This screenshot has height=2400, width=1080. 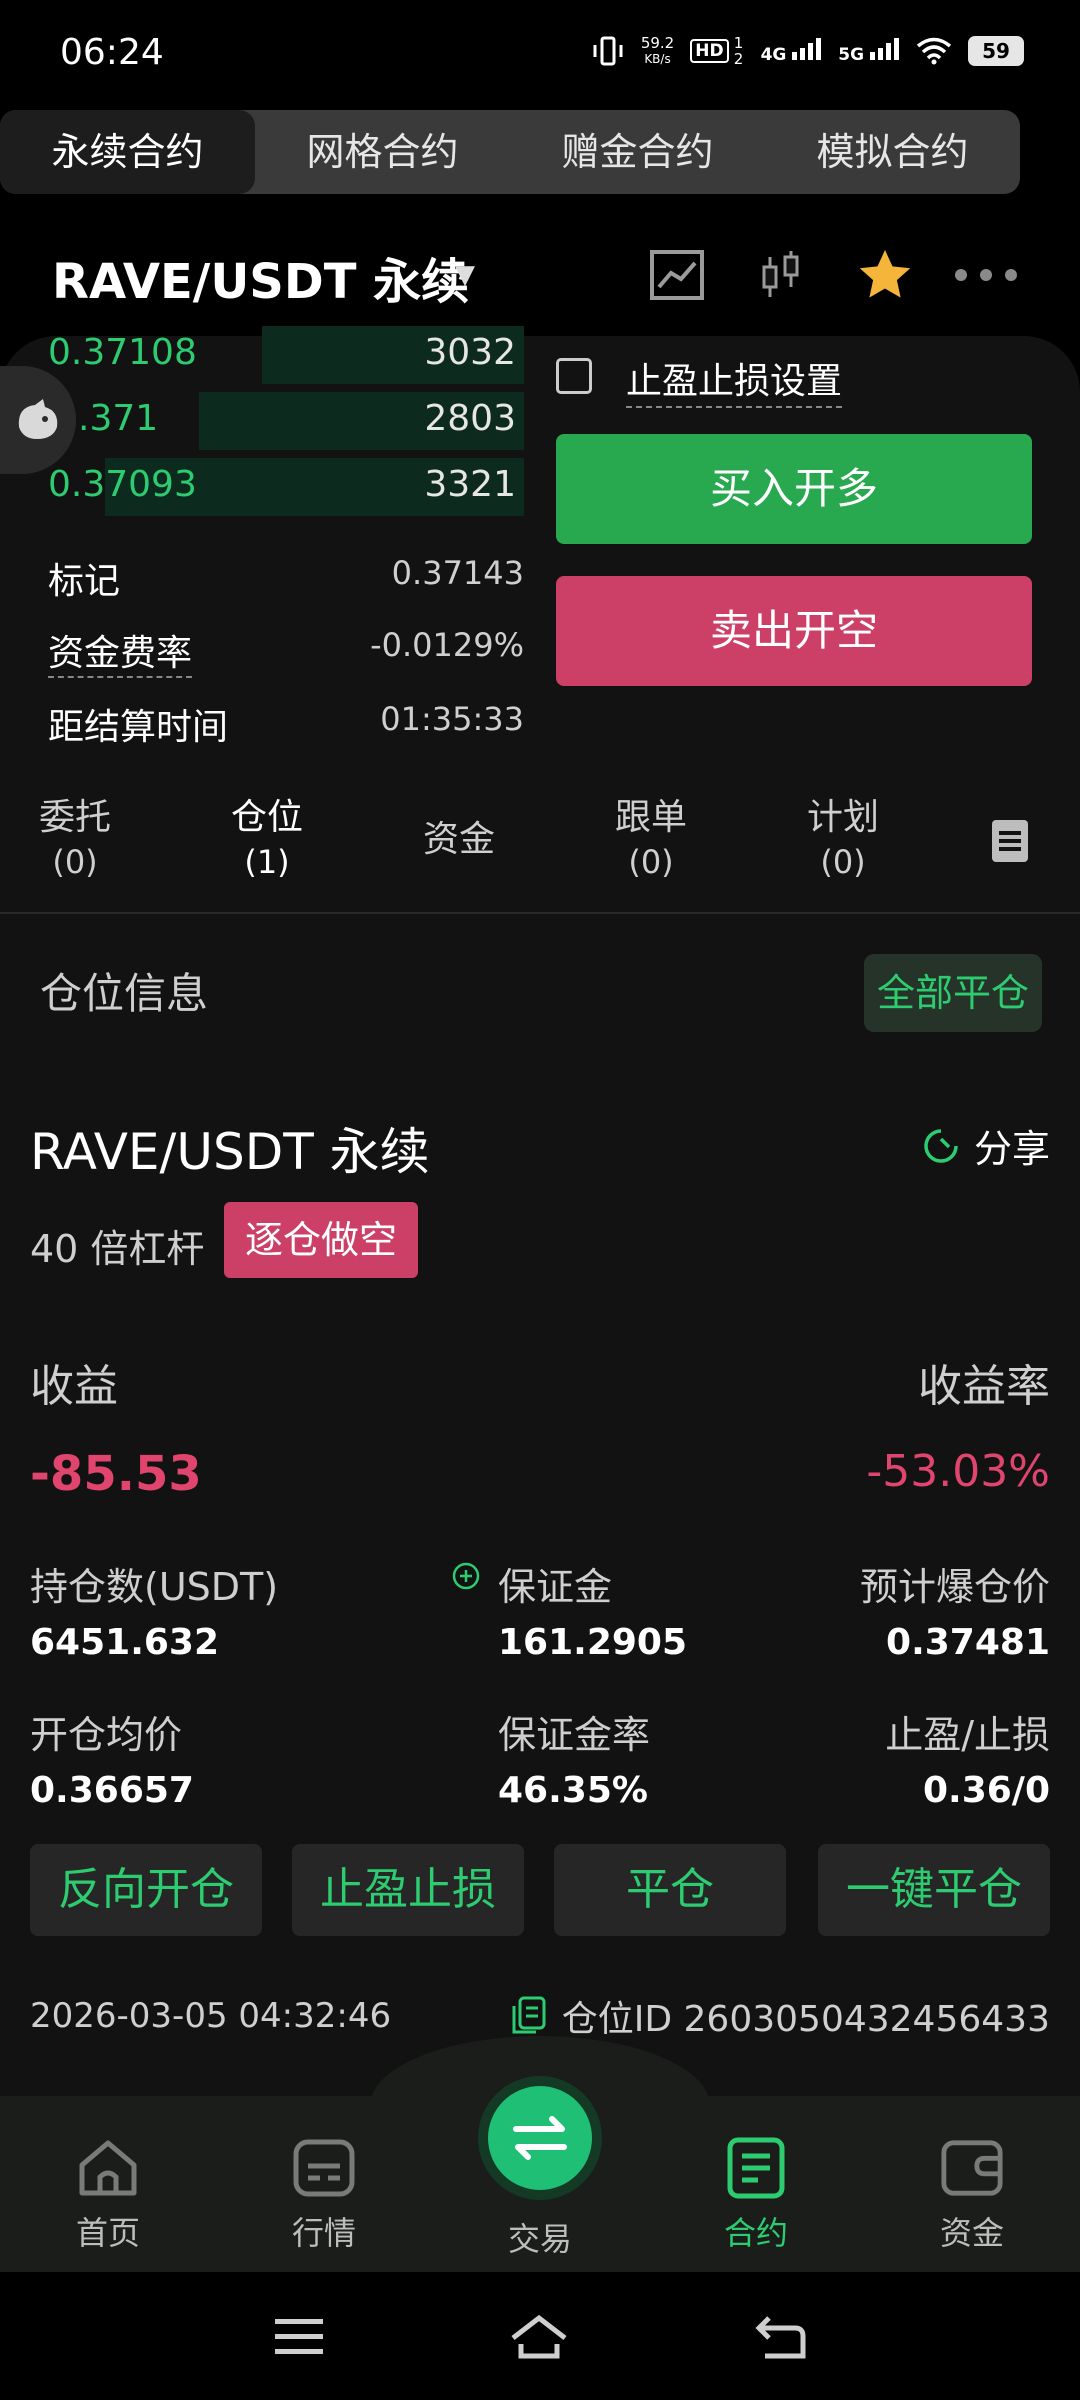 I want to click on tab-assets-label: 资金, so click(x=458, y=839).